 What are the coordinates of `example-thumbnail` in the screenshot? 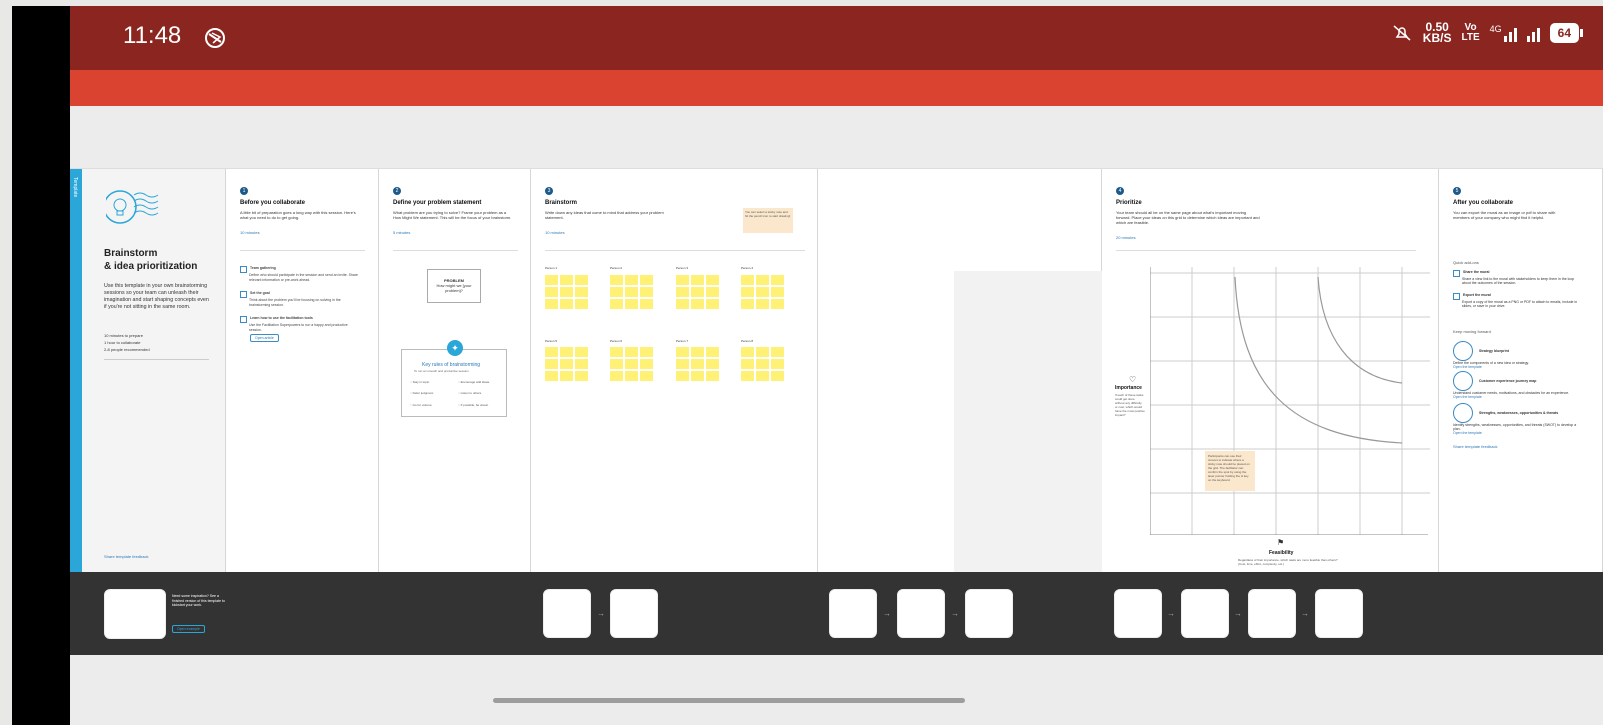 It's located at (135, 614).